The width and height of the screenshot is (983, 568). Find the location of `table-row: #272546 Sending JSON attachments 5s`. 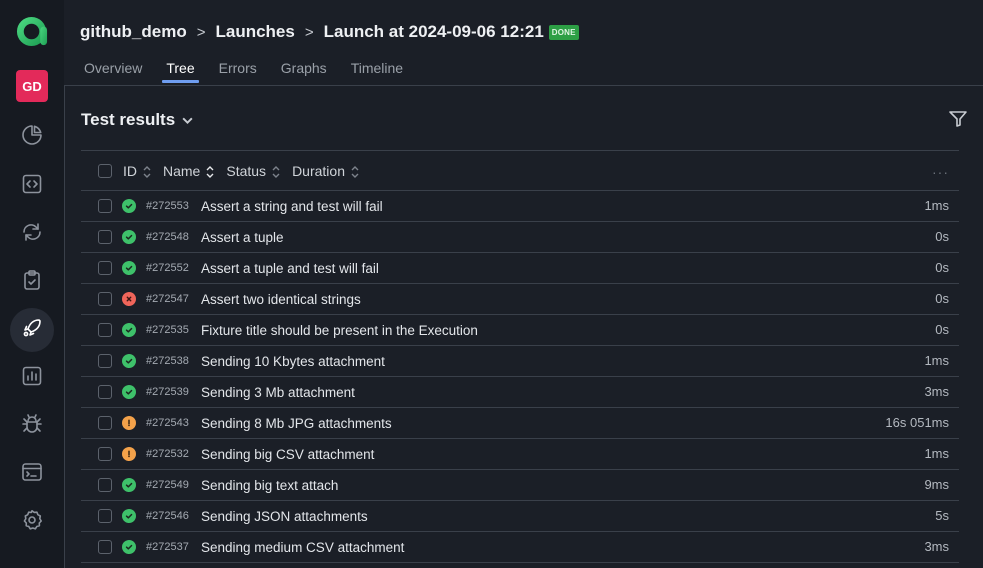

table-row: #272546 Sending JSON attachments 5s is located at coordinates (520, 516).